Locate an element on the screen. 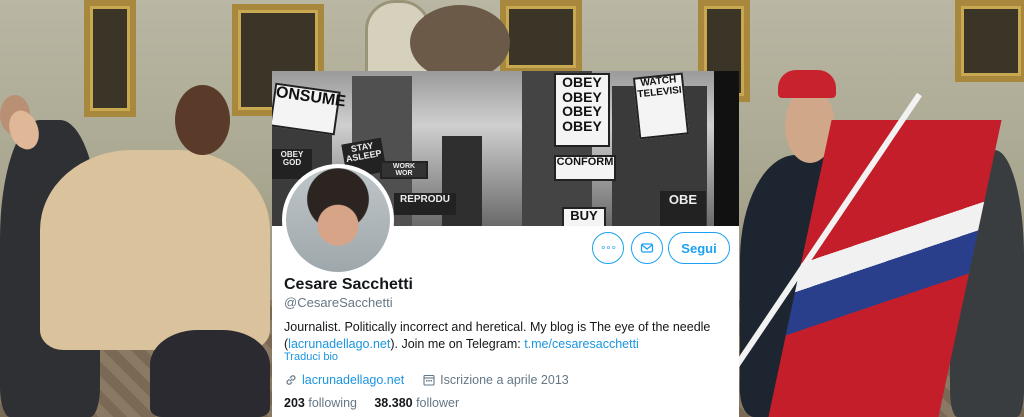  message-button is located at coordinates (647, 248).